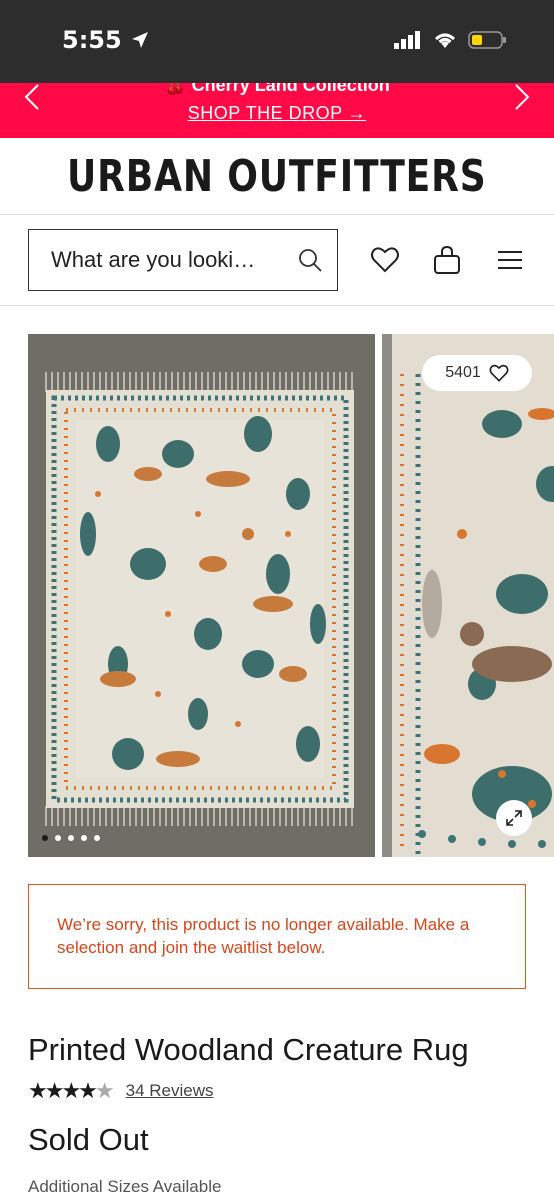 This screenshot has height=1200, width=554. I want to click on logo-bar: URBAN OUTFITTERS, so click(277, 176).